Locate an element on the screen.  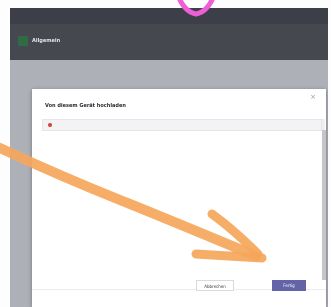
file-type-icon is located at coordinates (50, 125).